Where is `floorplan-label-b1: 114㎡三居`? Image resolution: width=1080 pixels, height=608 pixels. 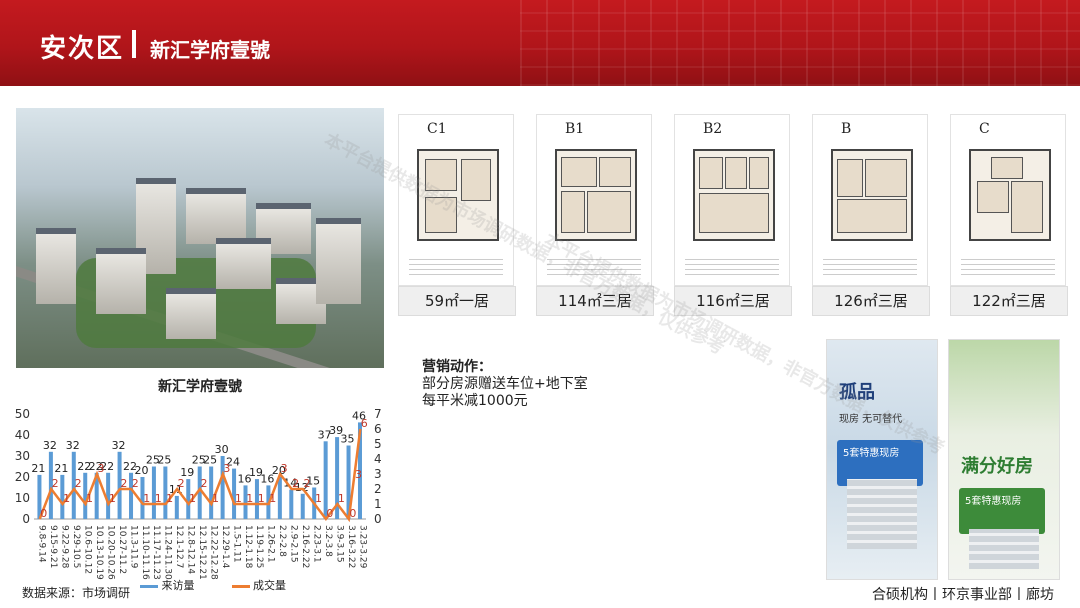
floorplan-label-b1: 114㎡三居 is located at coordinates (595, 301).